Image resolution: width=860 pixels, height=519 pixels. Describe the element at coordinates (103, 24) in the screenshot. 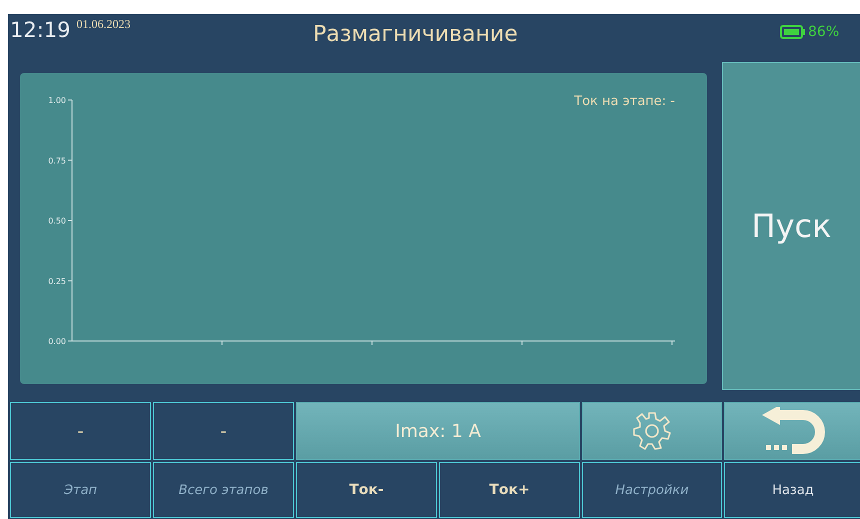

I see `date-text: 01.06.2023` at that location.